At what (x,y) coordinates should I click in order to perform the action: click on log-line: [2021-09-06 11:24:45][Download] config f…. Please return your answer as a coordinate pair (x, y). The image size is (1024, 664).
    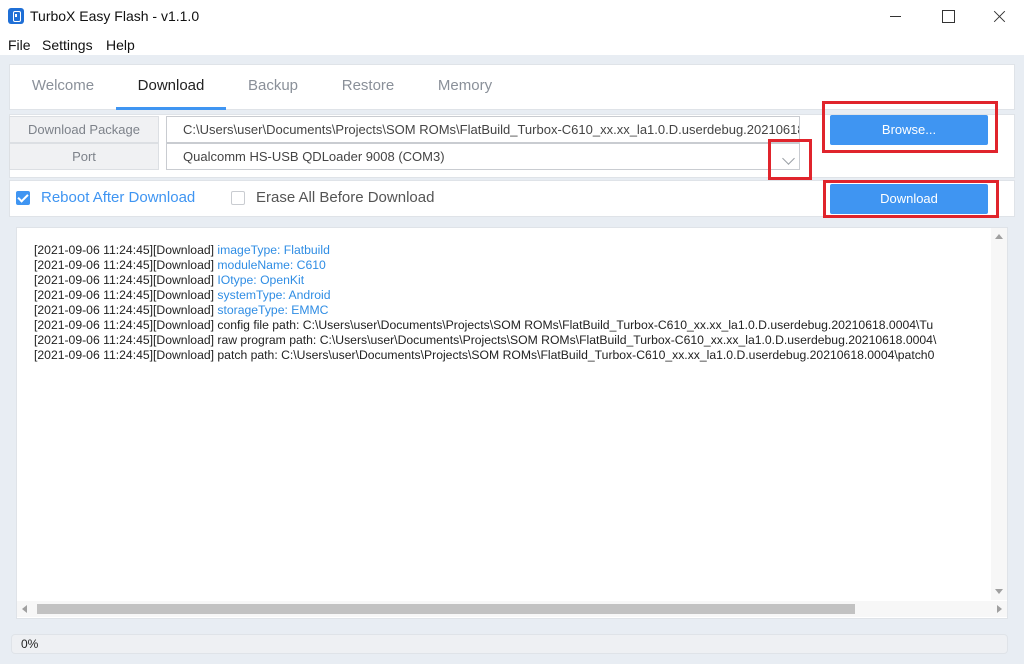
    Looking at the image, I should click on (484, 325).